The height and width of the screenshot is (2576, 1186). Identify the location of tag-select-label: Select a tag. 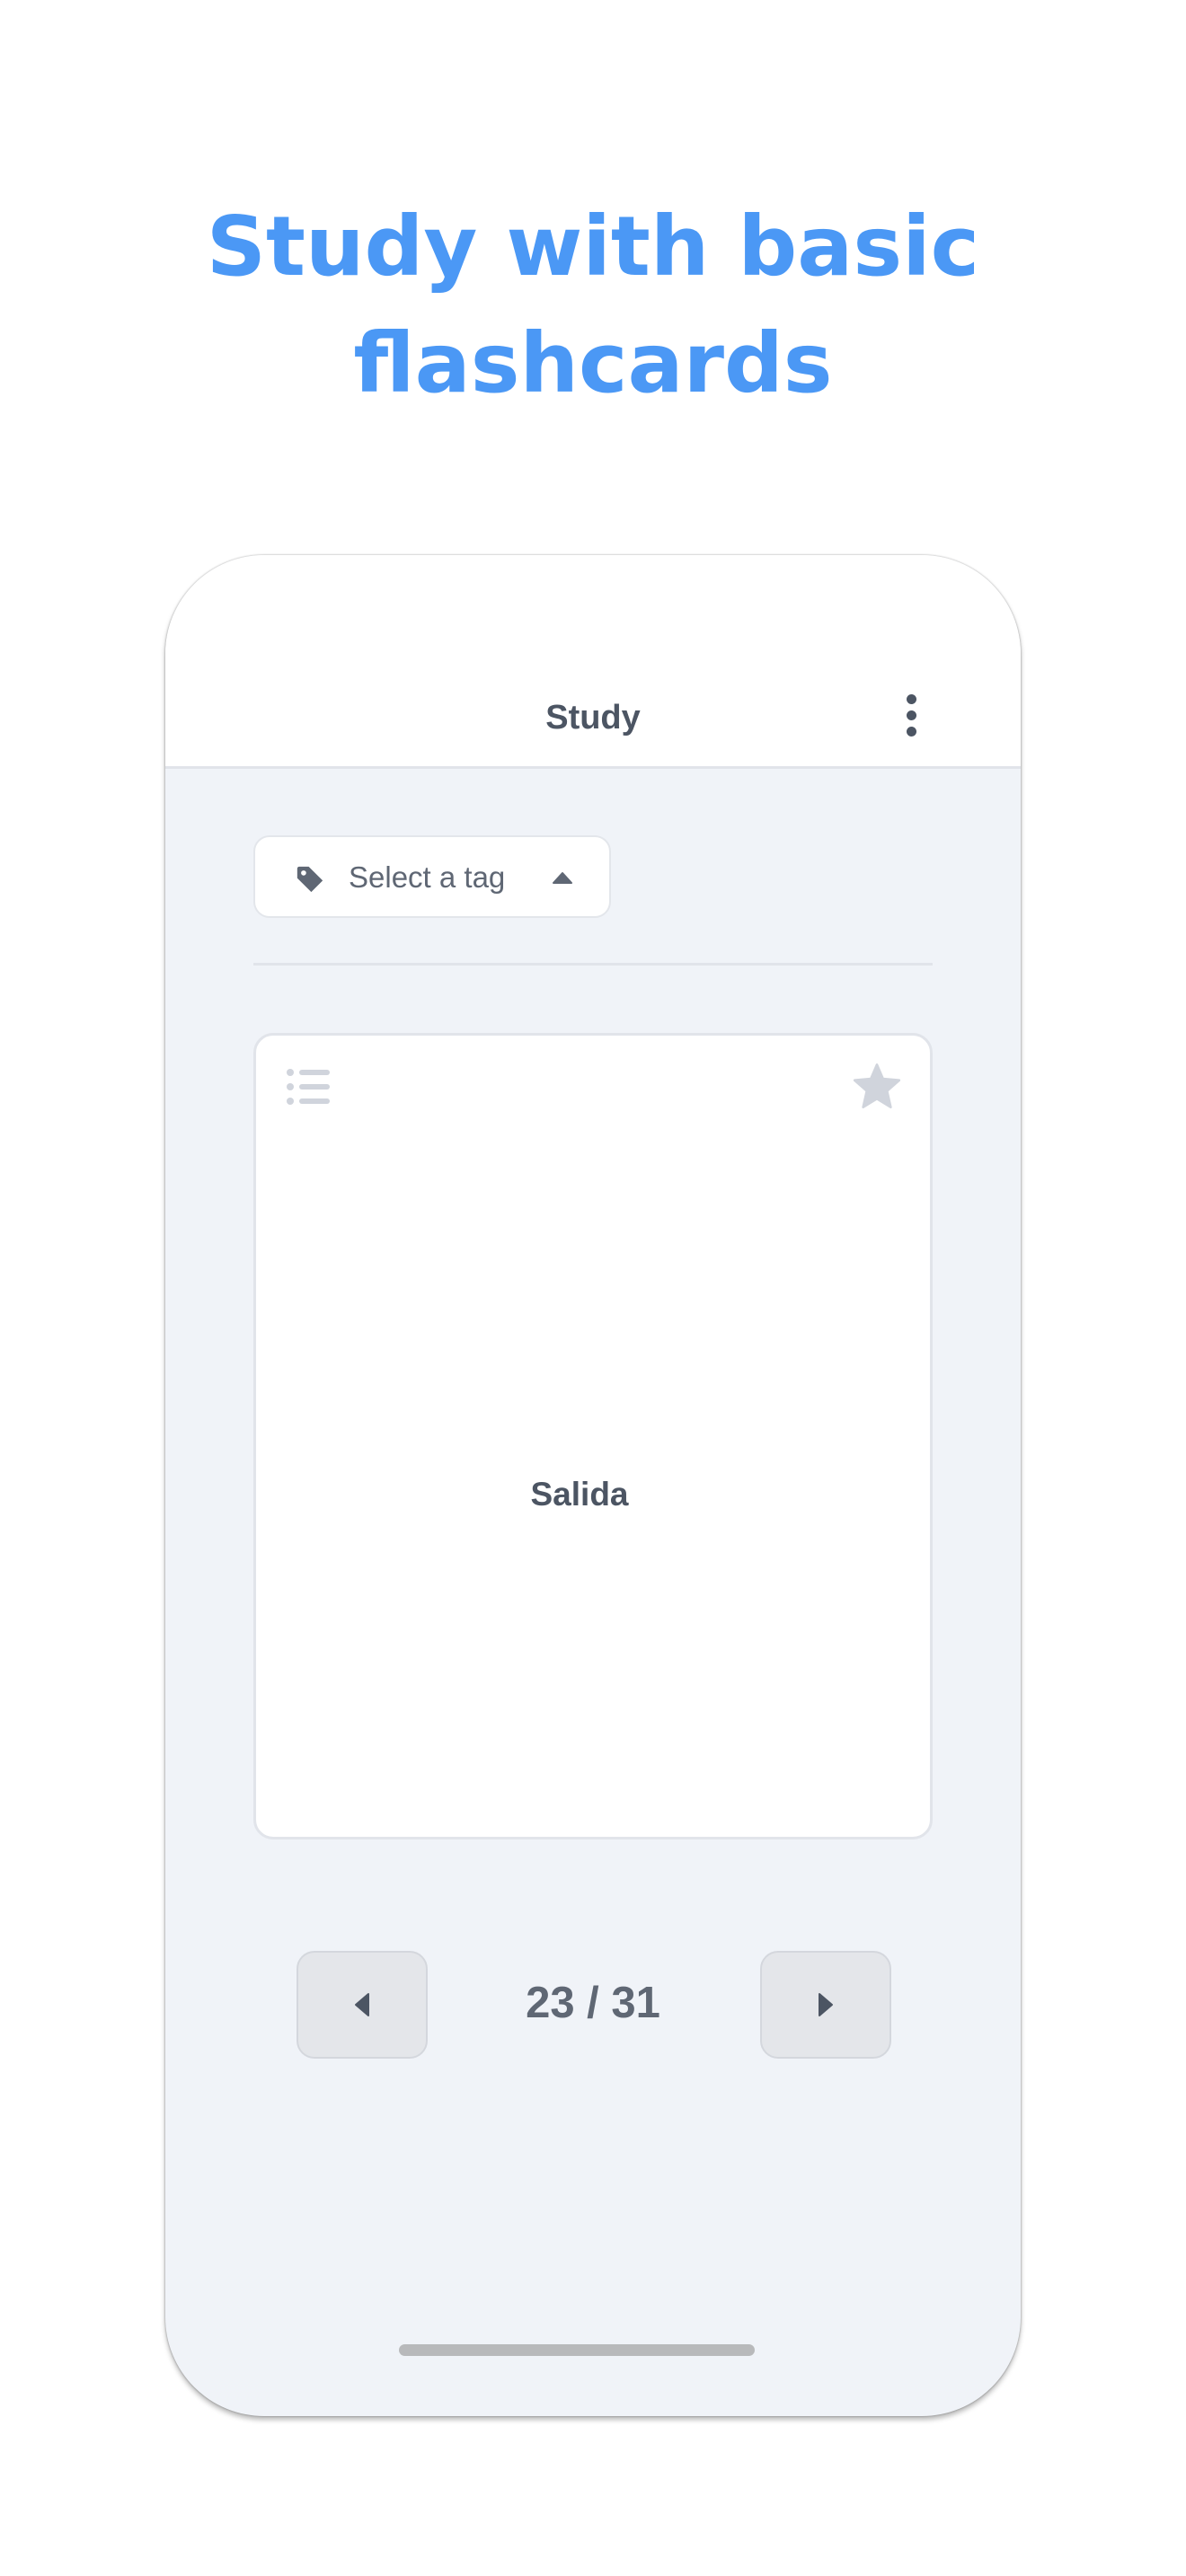
(427, 877).